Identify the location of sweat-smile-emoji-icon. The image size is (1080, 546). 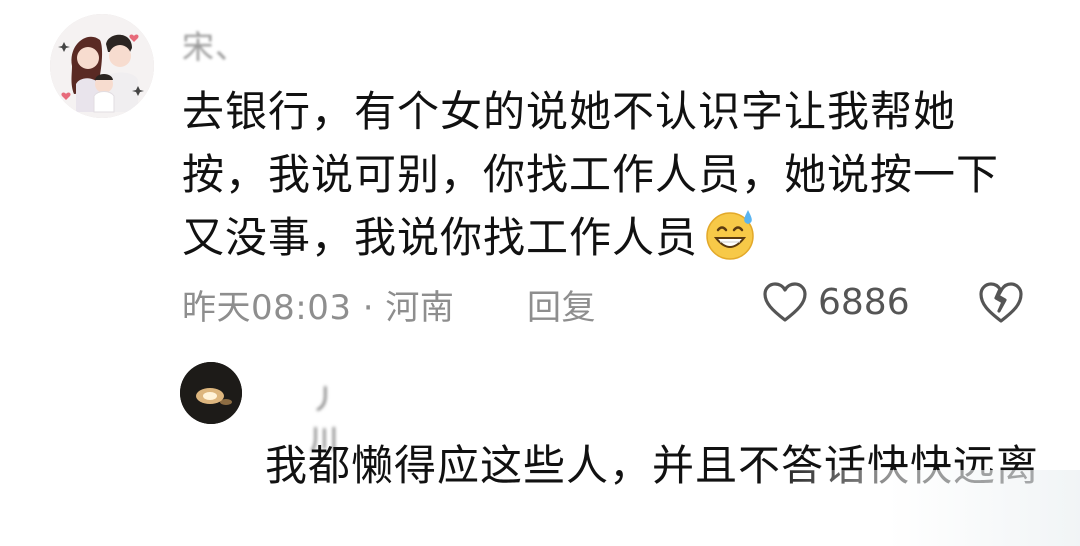
(730, 235).